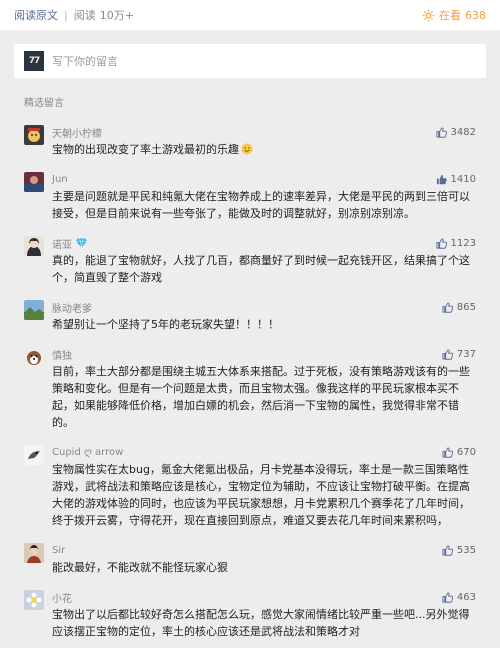 This screenshot has height=648, width=500. I want to click on like-count: 737, so click(466, 354).